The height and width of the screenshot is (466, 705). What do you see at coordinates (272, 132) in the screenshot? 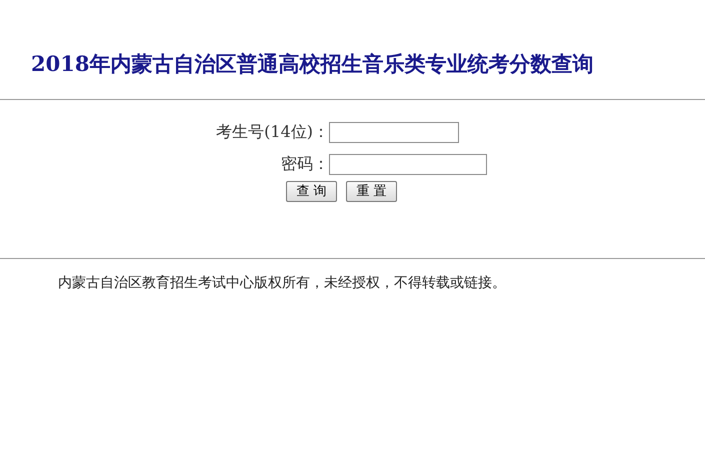
I see `field-label: 考生号(14位)：` at bounding box center [272, 132].